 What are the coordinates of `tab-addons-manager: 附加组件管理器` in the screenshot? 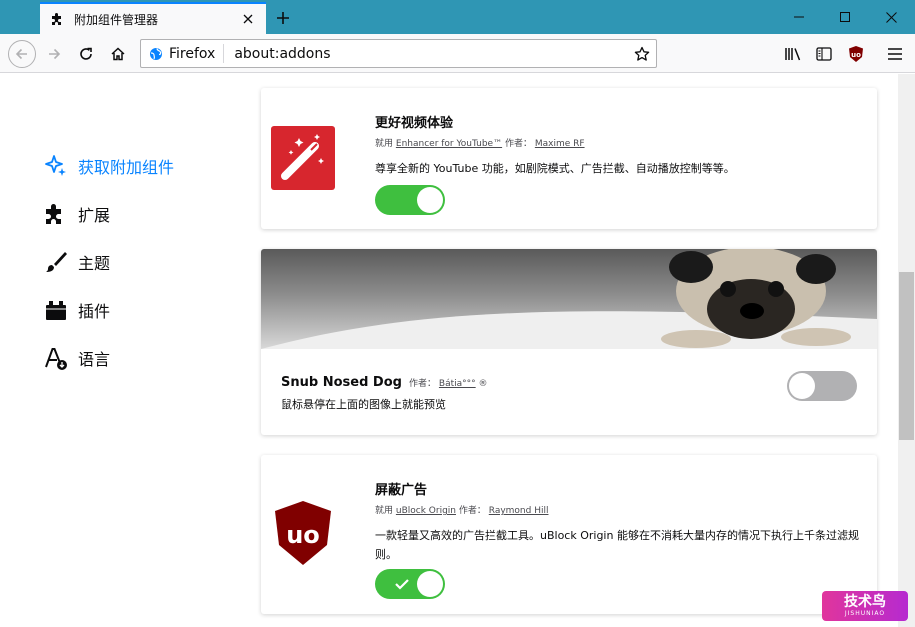 It's located at (153, 18).